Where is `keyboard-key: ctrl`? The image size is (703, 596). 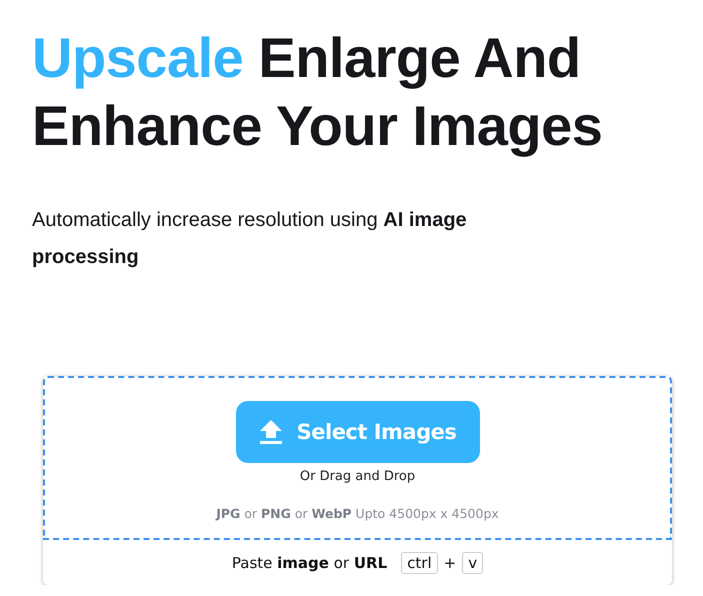 keyboard-key: ctrl is located at coordinates (419, 563).